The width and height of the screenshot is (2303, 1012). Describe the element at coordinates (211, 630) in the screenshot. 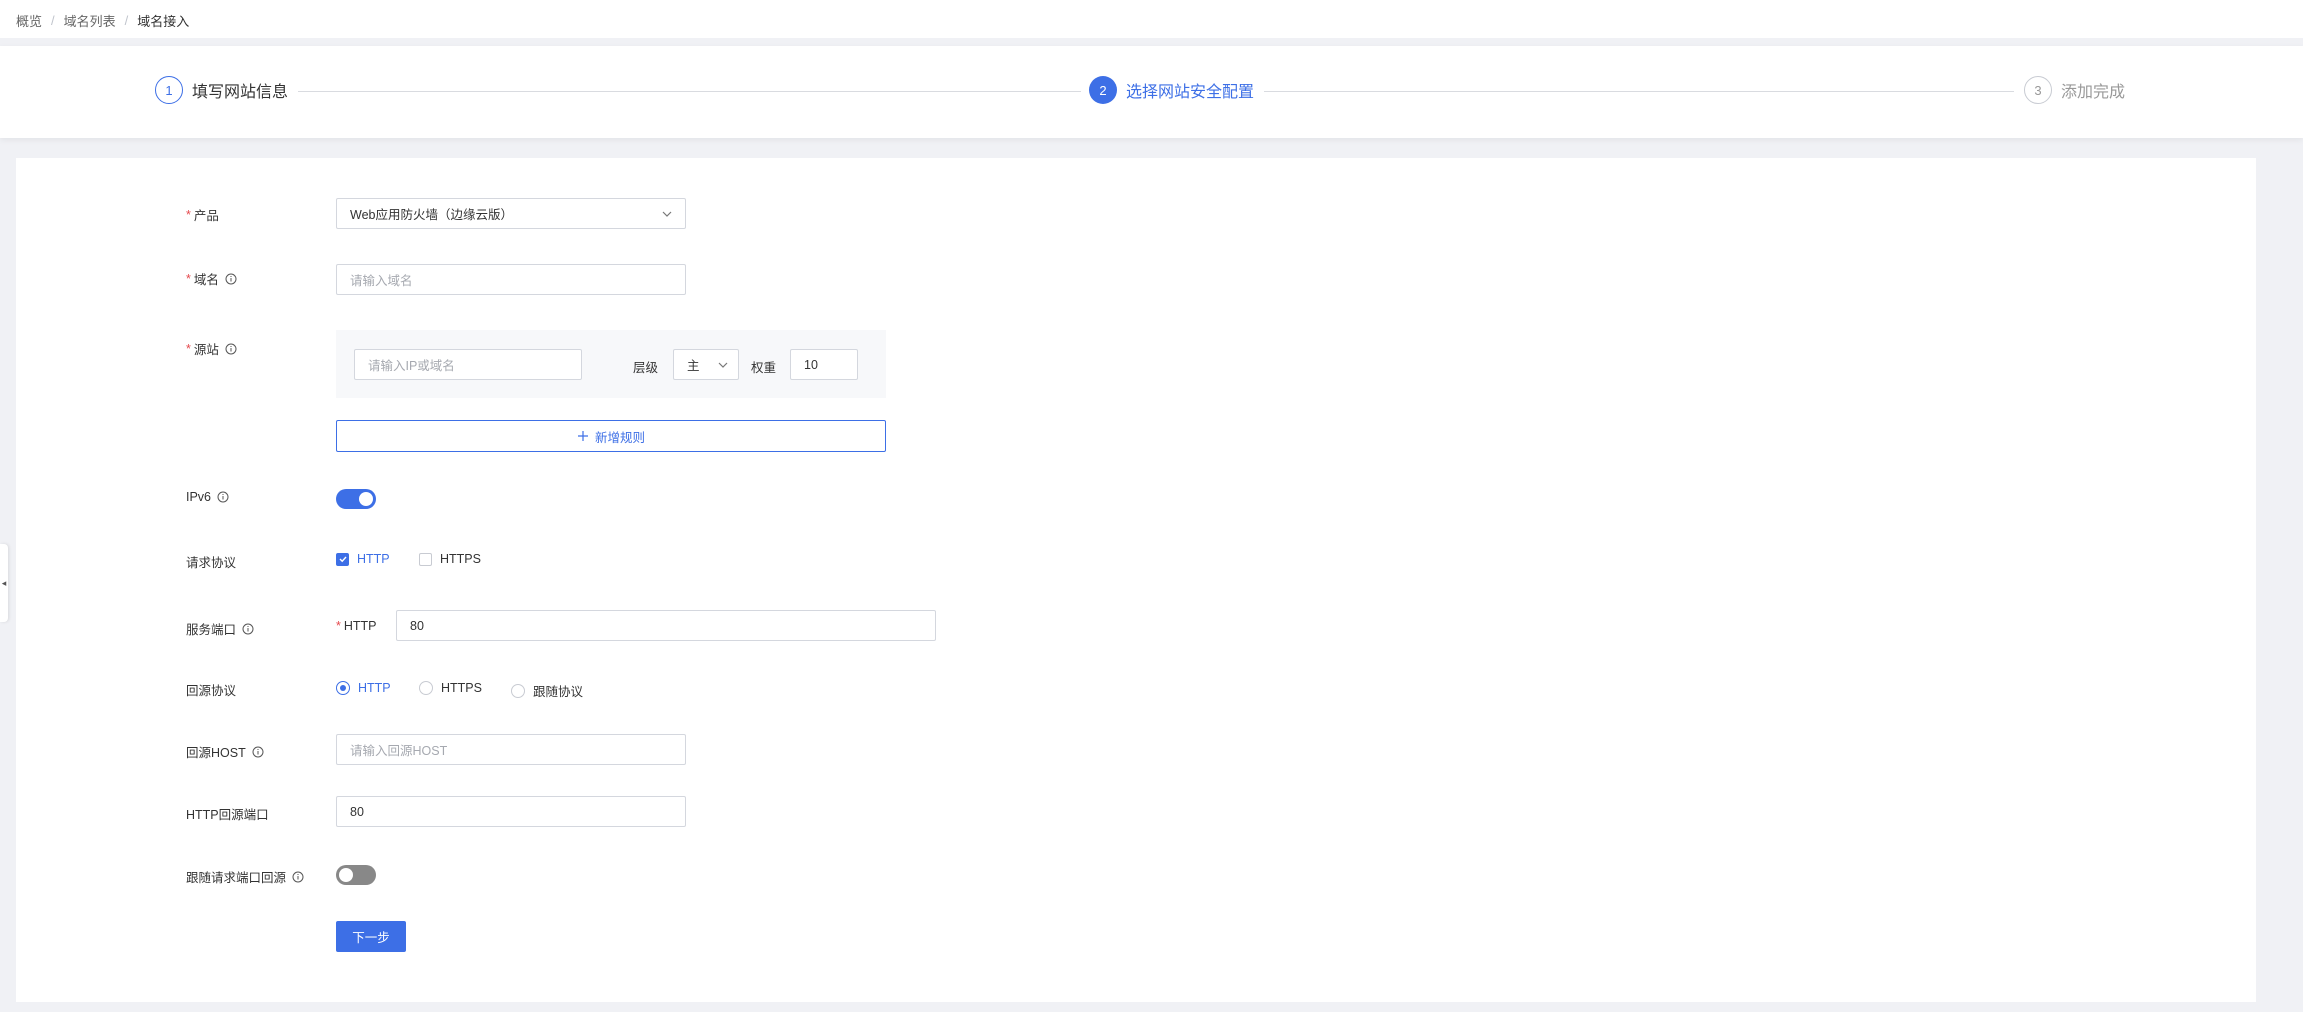

I see `service-port-label-text: 服务端口` at that location.